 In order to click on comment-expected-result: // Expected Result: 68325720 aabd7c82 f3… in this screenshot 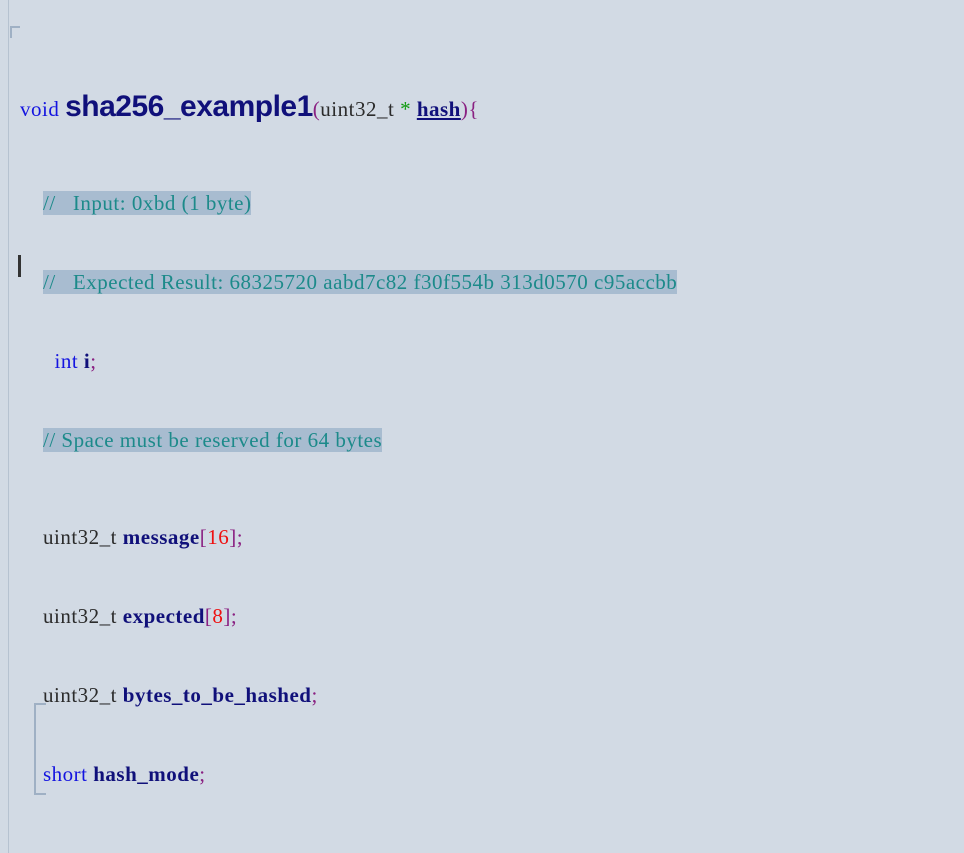, I will do `click(360, 282)`.